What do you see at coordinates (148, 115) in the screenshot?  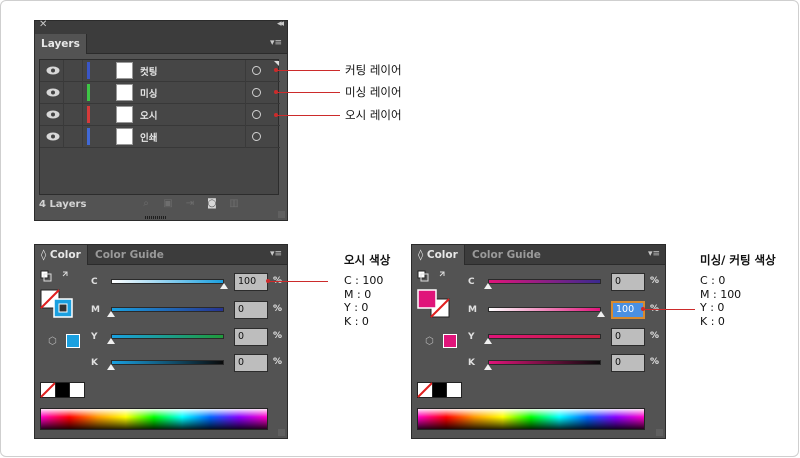 I see `layer-name: 오시` at bounding box center [148, 115].